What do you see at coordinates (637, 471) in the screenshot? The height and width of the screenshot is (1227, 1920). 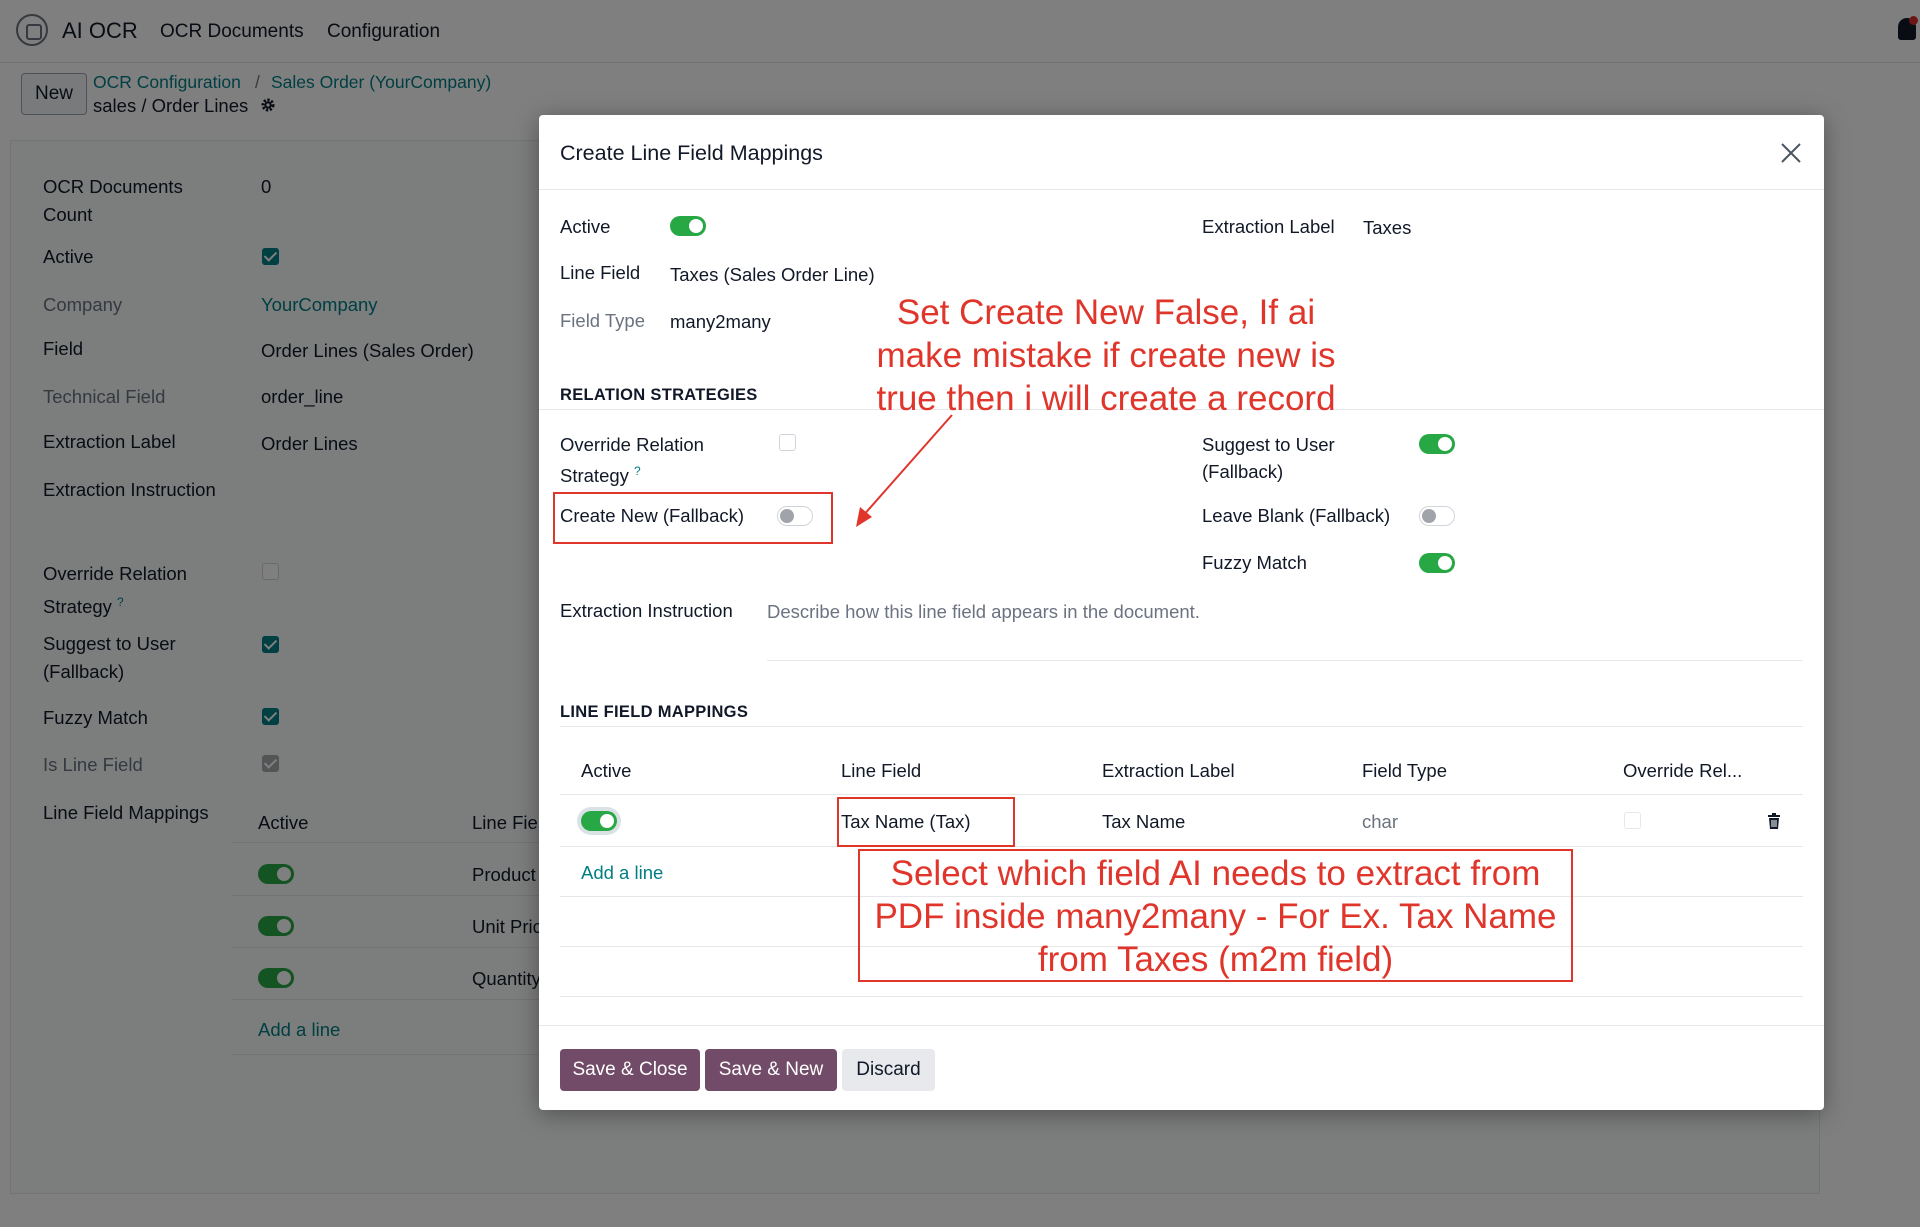 I see `help-icon: ?` at bounding box center [637, 471].